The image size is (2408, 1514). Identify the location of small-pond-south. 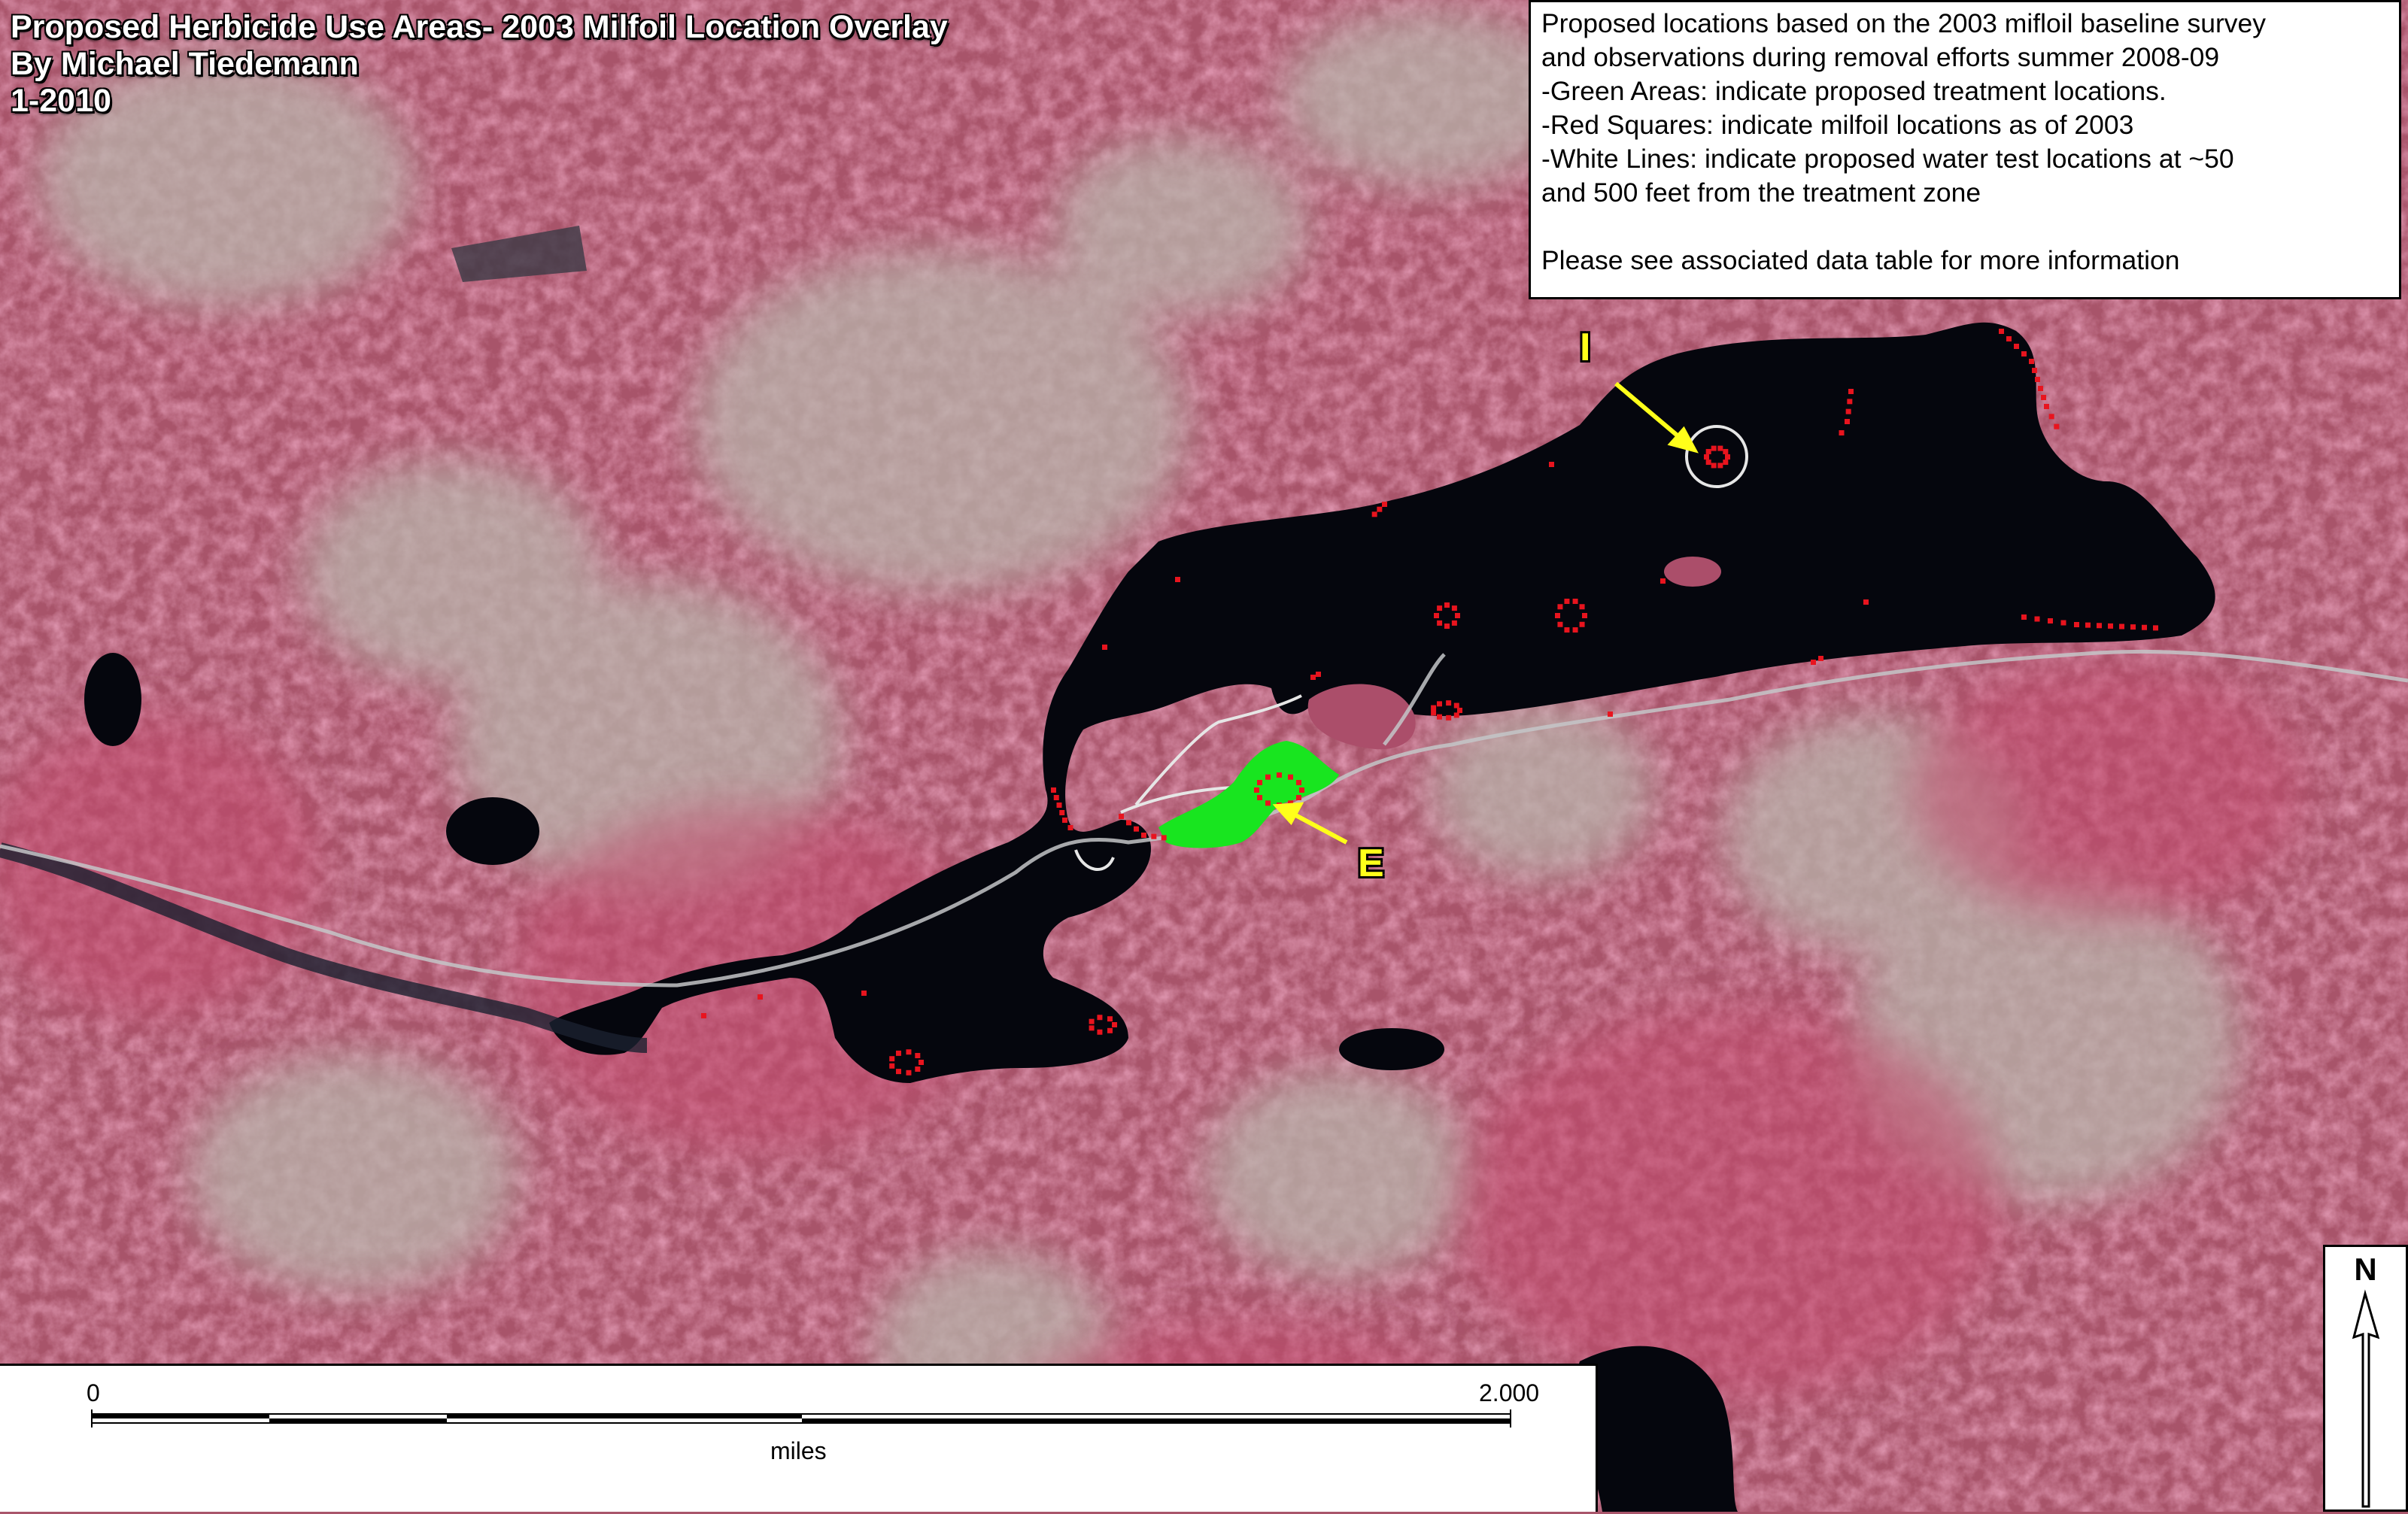
(1391, 1049).